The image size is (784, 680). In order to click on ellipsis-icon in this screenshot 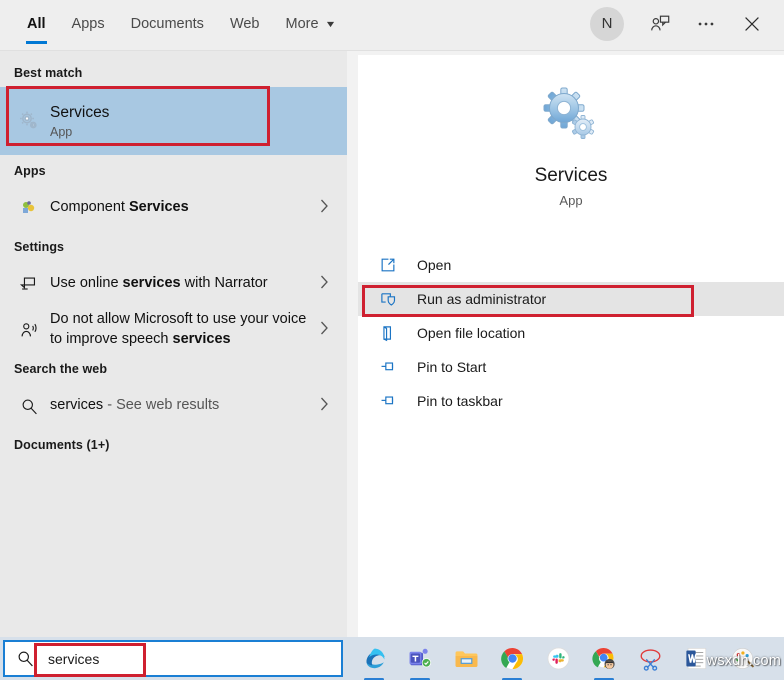, I will do `click(706, 24)`.